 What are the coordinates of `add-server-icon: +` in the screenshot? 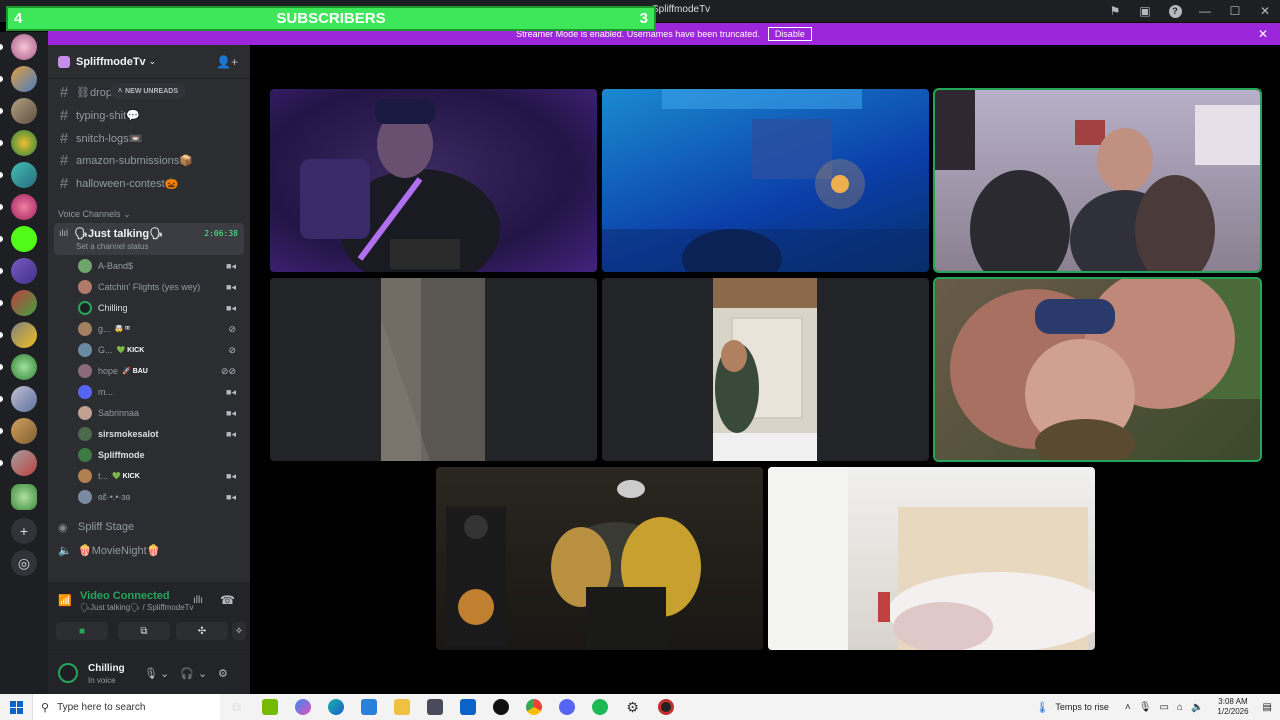 It's located at (24, 531).